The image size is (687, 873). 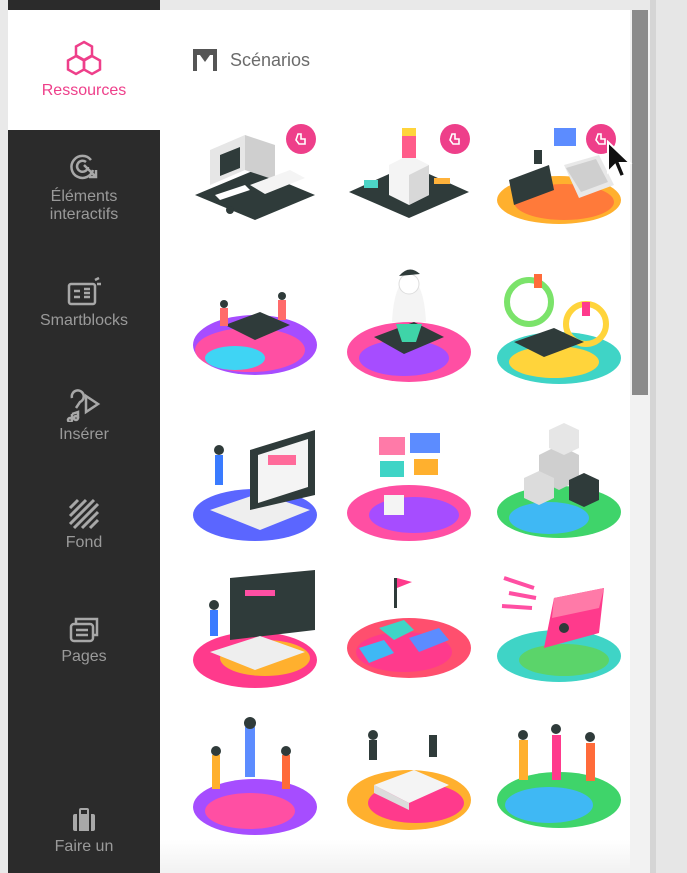 I want to click on boxes-stack-illustration, so click(x=559, y=480).